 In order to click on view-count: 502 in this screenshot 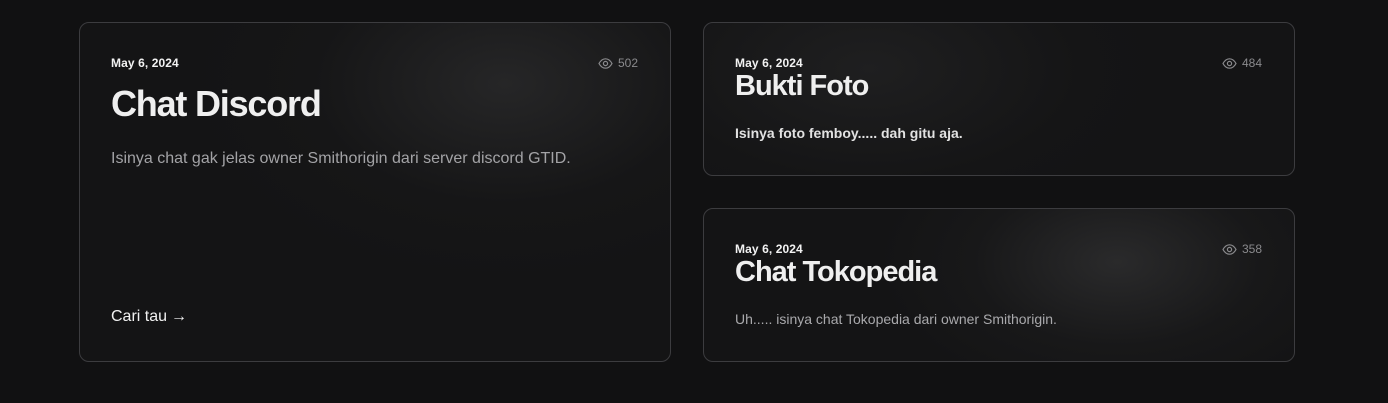, I will do `click(618, 63)`.